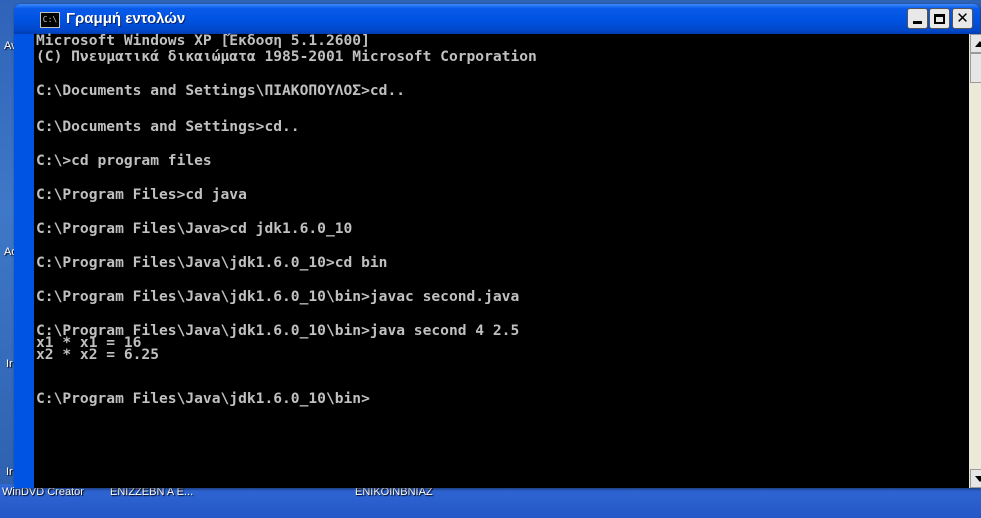 Image resolution: width=981 pixels, height=518 pixels. What do you see at coordinates (975, 261) in the screenshot?
I see `vertical-scrollbar` at bounding box center [975, 261].